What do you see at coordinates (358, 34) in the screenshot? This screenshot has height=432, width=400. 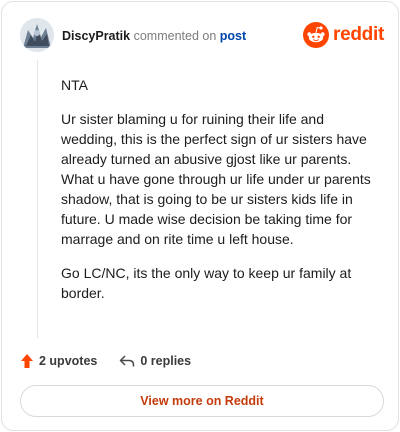 I see `reddit-wordmark: reddit` at bounding box center [358, 34].